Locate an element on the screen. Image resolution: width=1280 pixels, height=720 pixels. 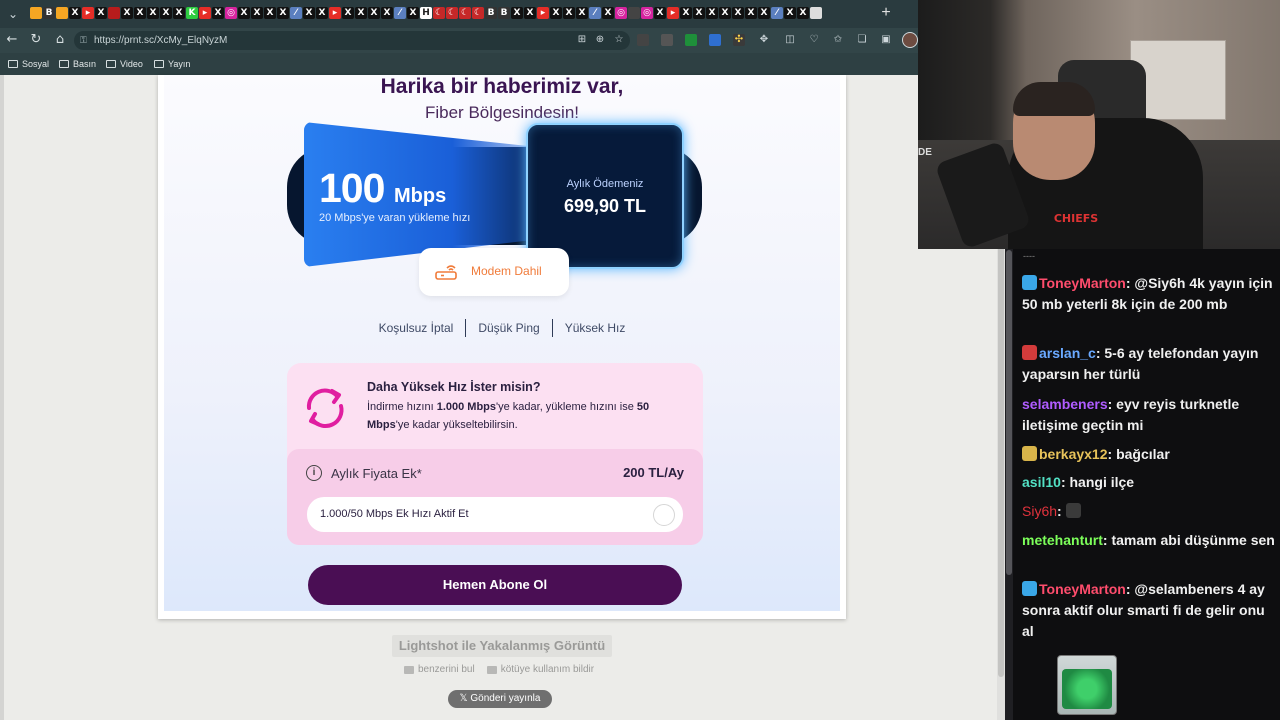
report-abuse-link: kötüye kullanım bildir is located at coordinates (540, 669).